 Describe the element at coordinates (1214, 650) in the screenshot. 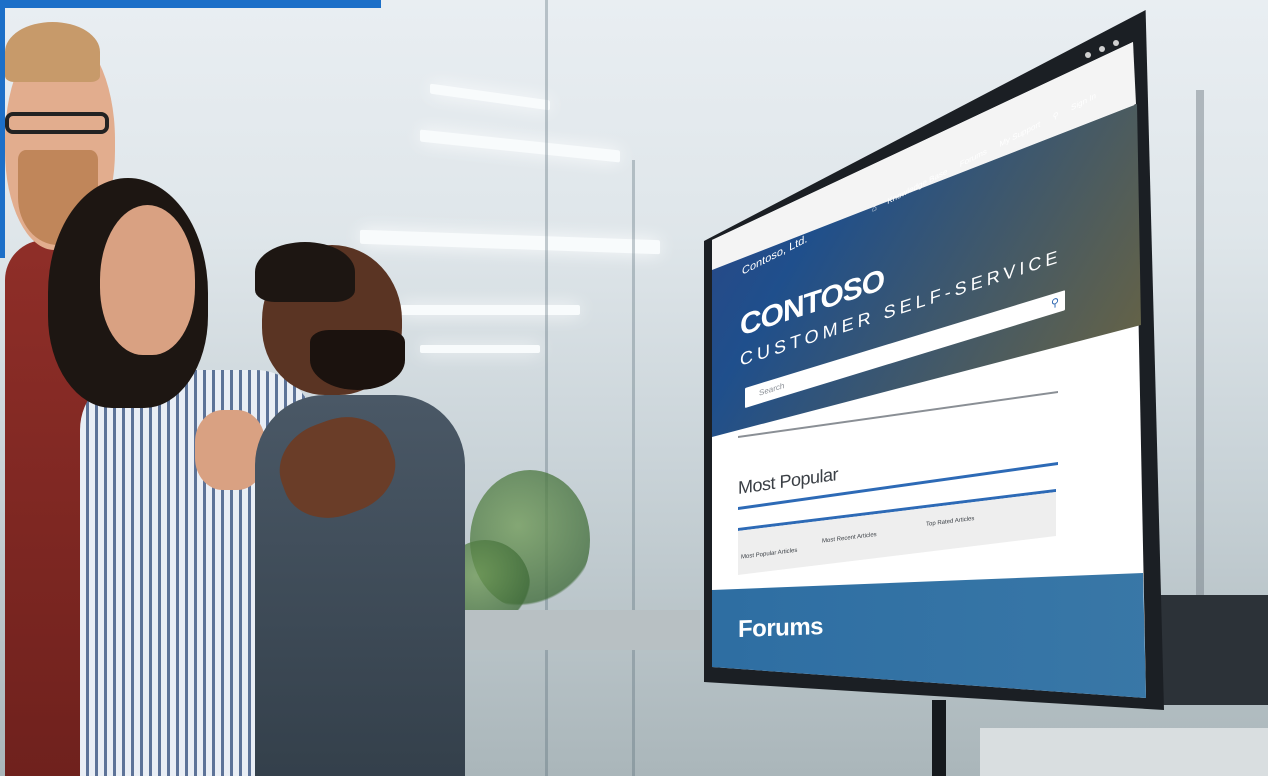

I see `side-display` at that location.